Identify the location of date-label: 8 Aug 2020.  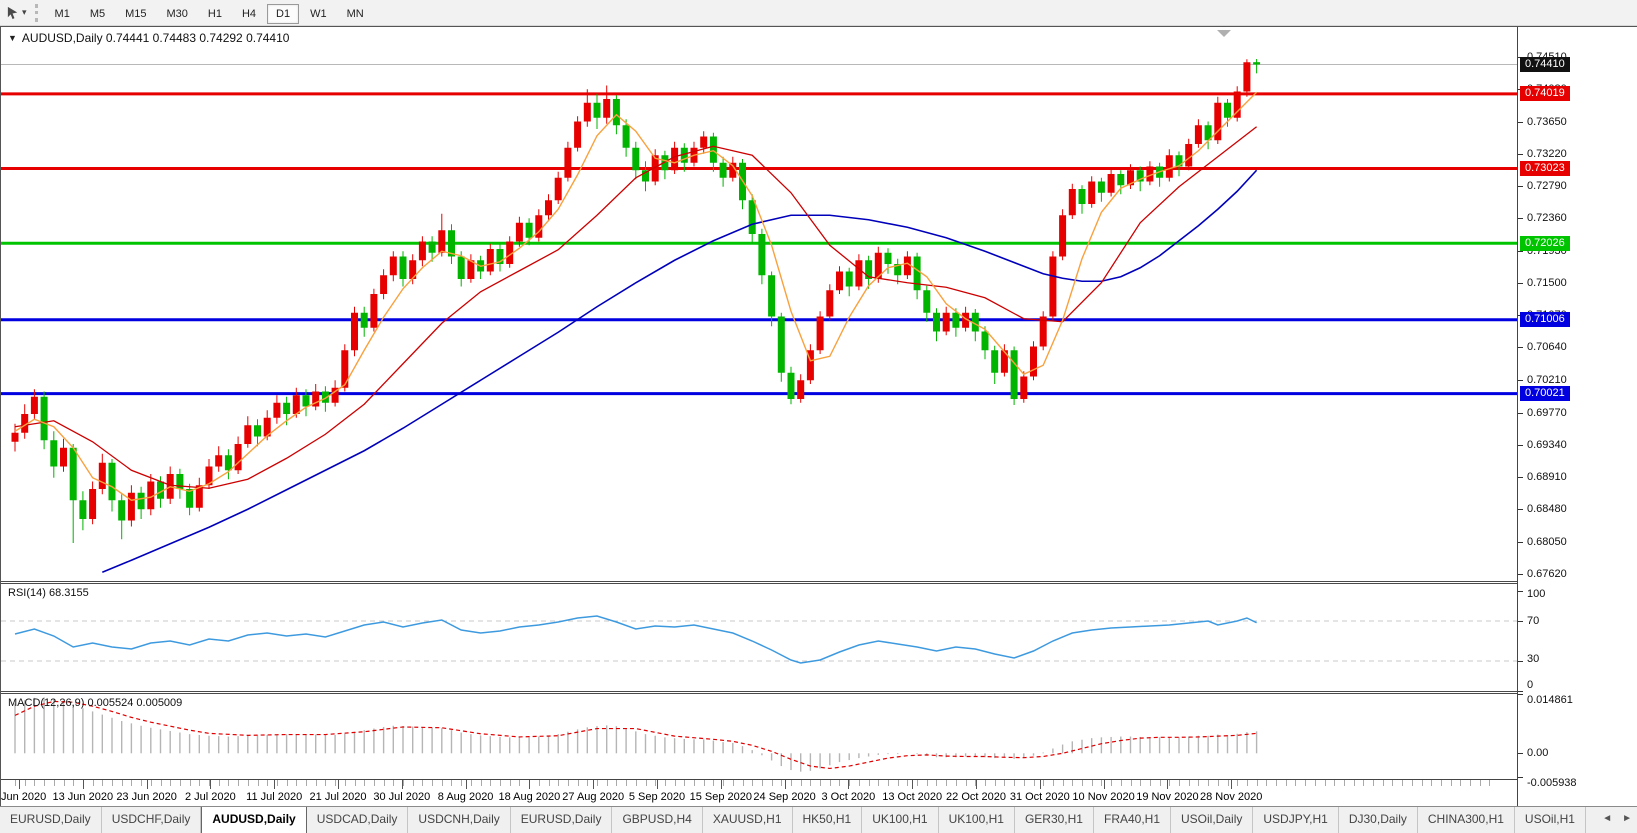
(465, 797).